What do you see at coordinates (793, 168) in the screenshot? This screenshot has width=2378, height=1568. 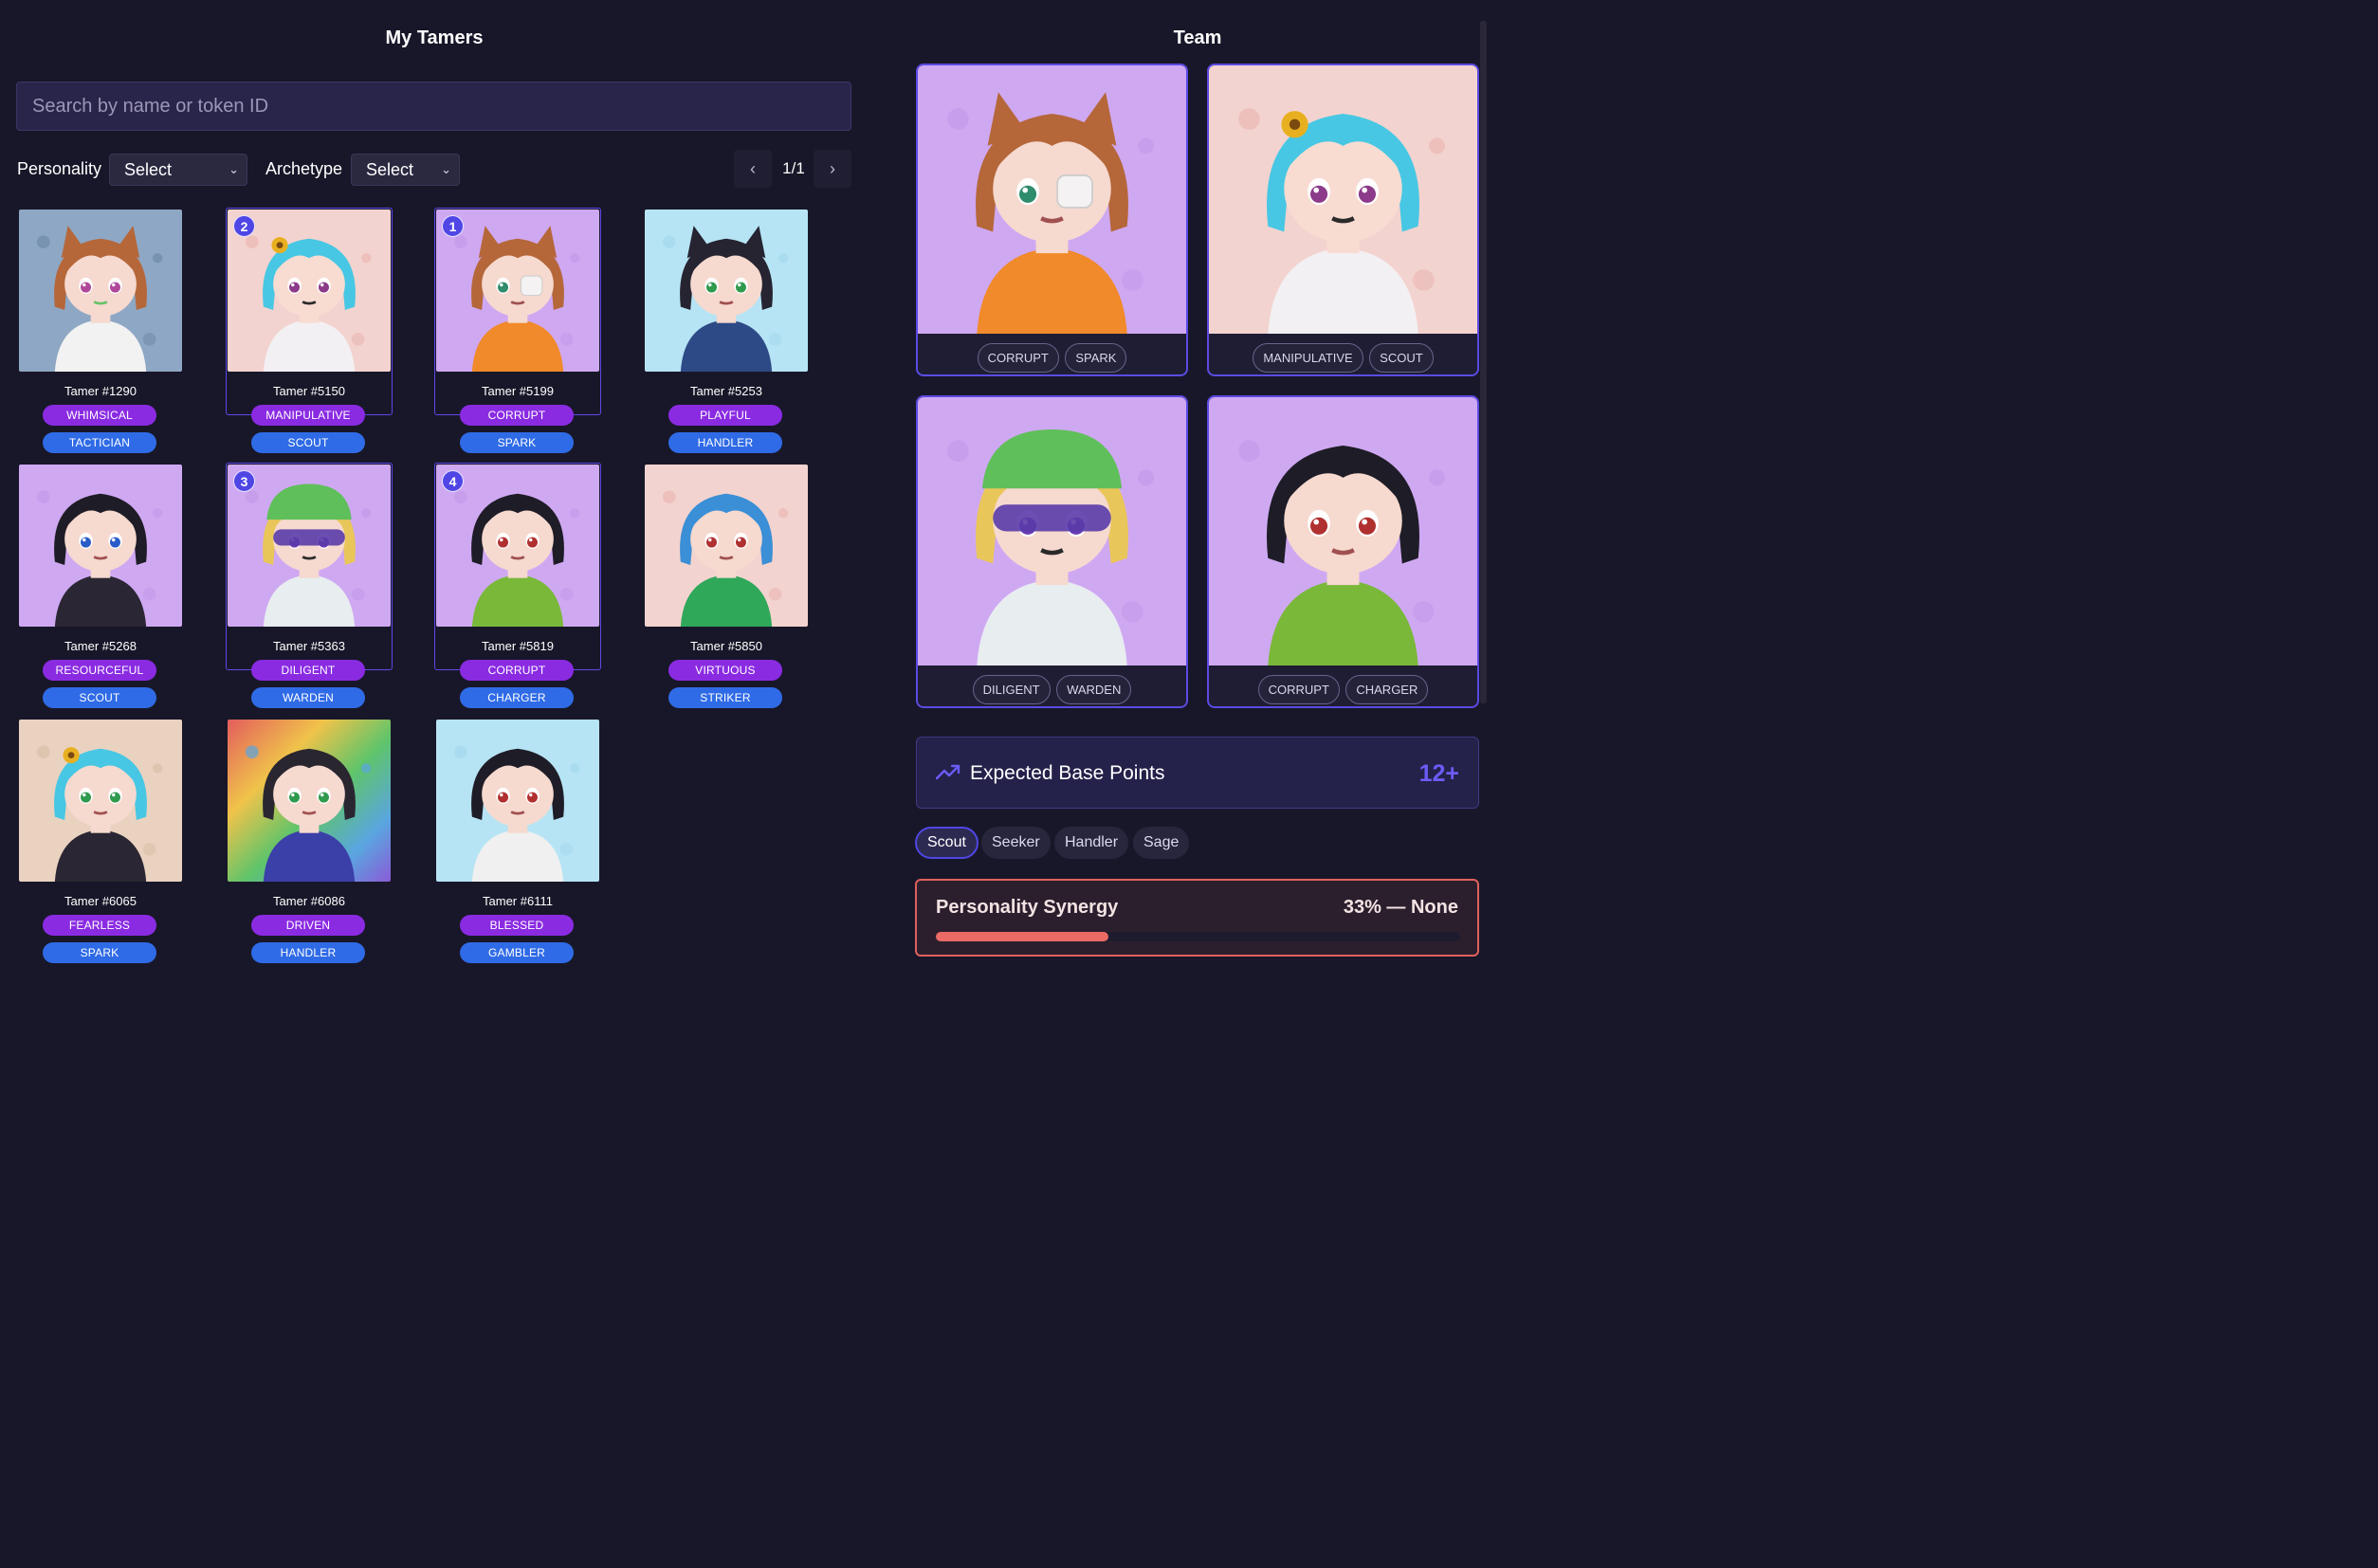 I see `page-indicator: 1/1` at bounding box center [793, 168].